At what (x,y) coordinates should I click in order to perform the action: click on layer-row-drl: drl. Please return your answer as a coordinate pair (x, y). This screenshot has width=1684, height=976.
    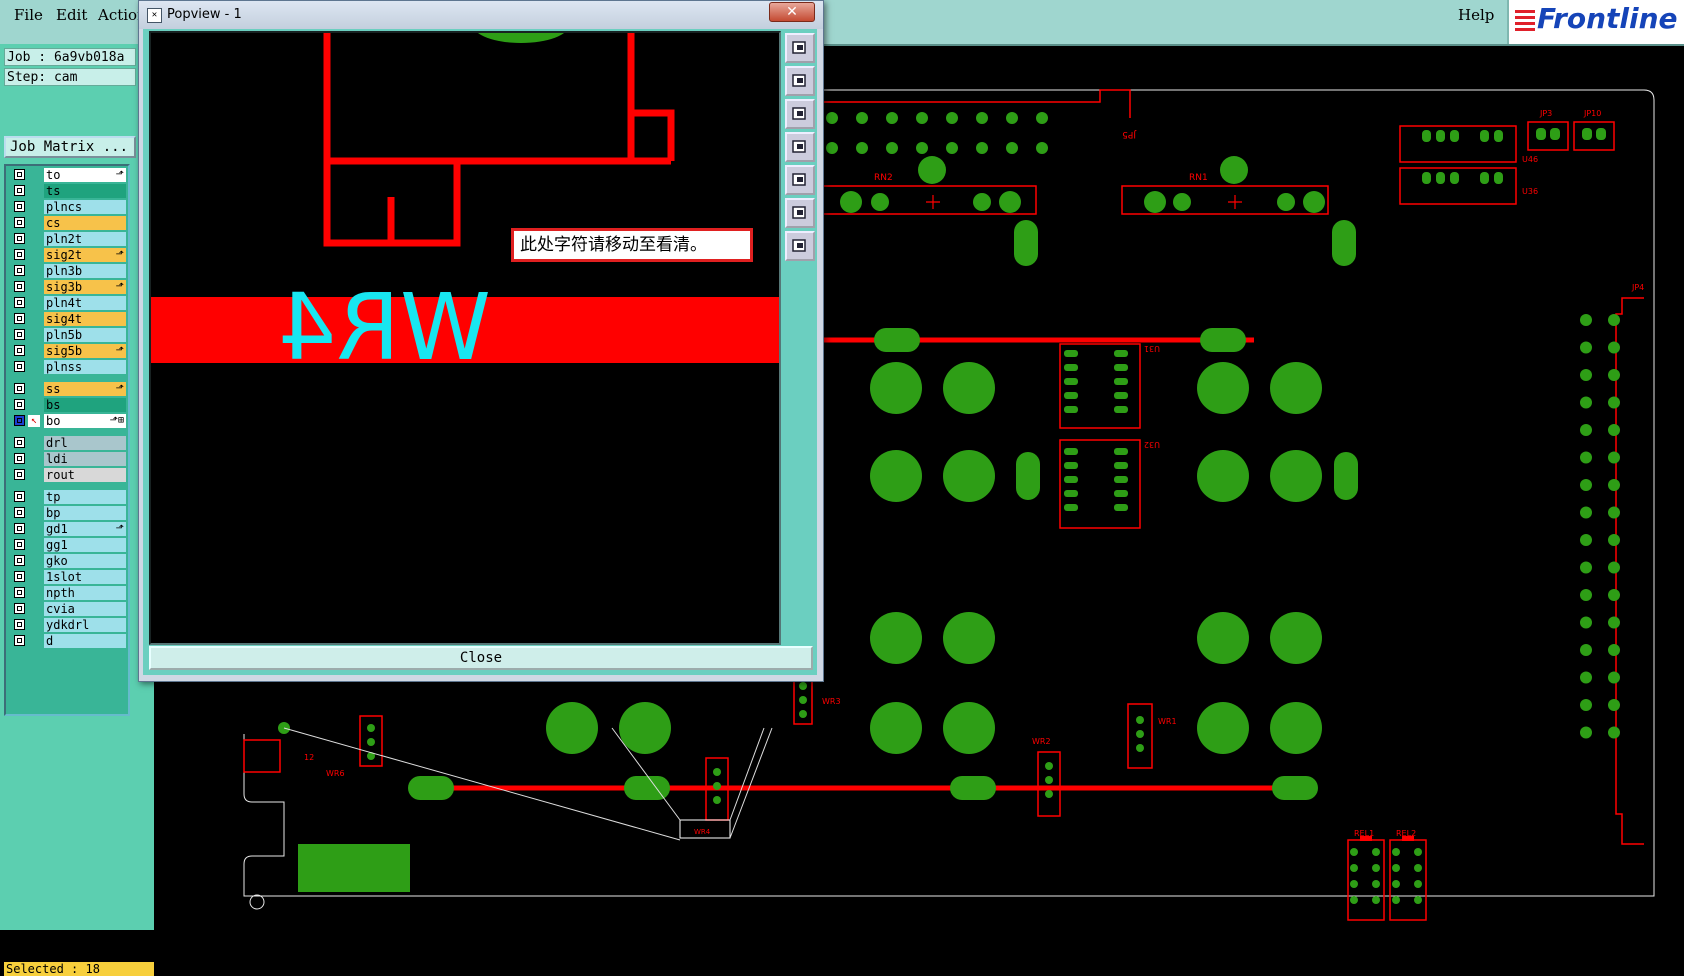
    Looking at the image, I should click on (67, 443).